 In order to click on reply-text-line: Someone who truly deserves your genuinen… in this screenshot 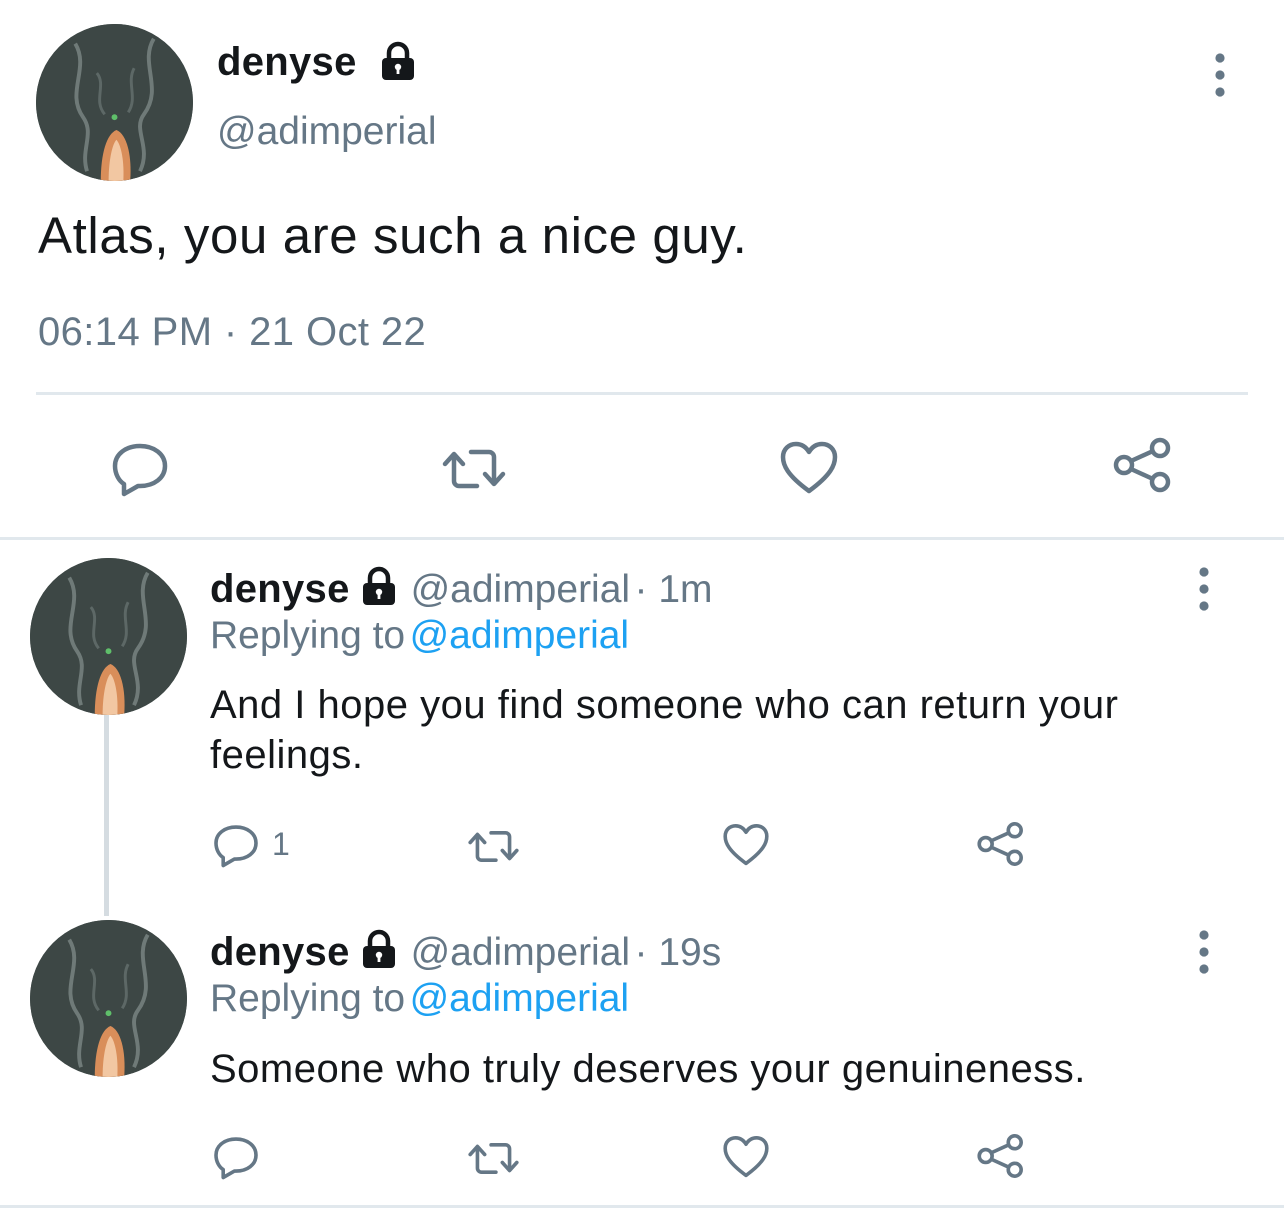, I will do `click(648, 1069)`.